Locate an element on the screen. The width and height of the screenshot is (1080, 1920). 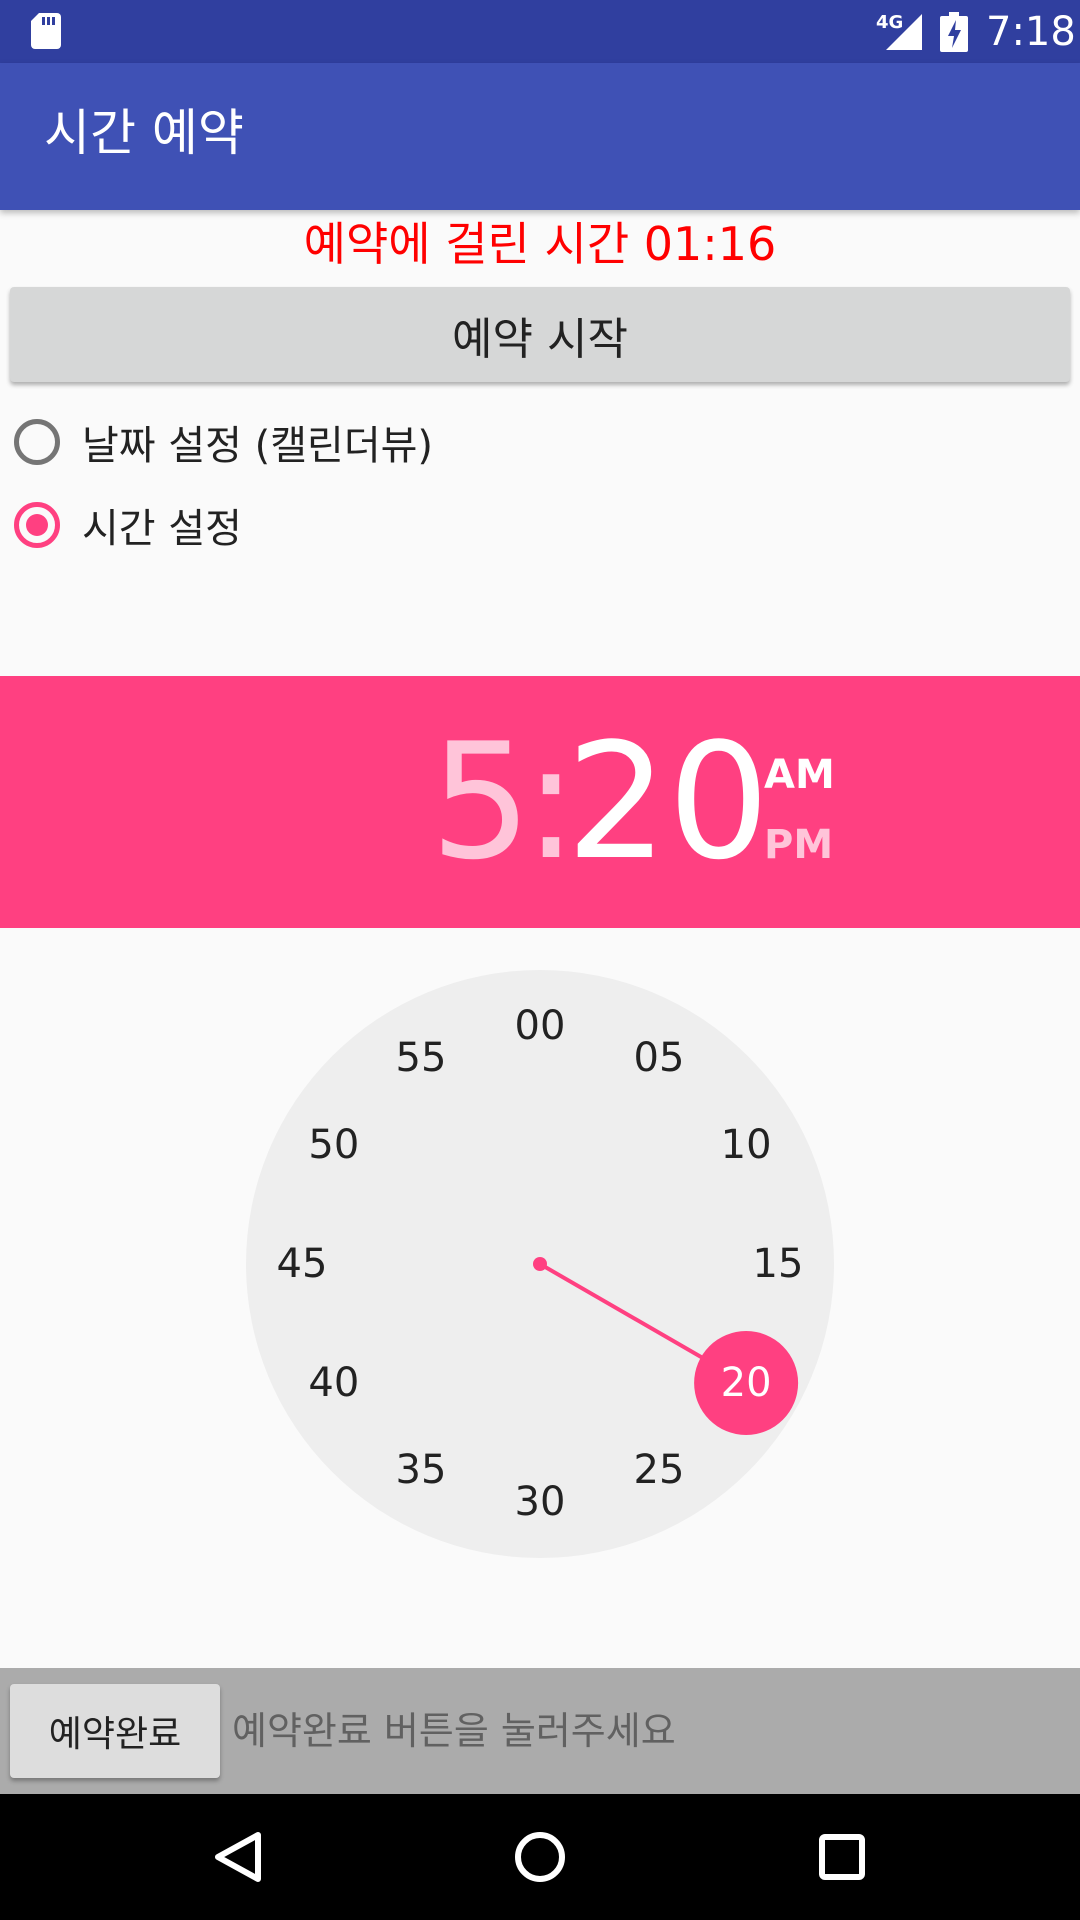
dial-label-15: 15 is located at coordinates (778, 1264).